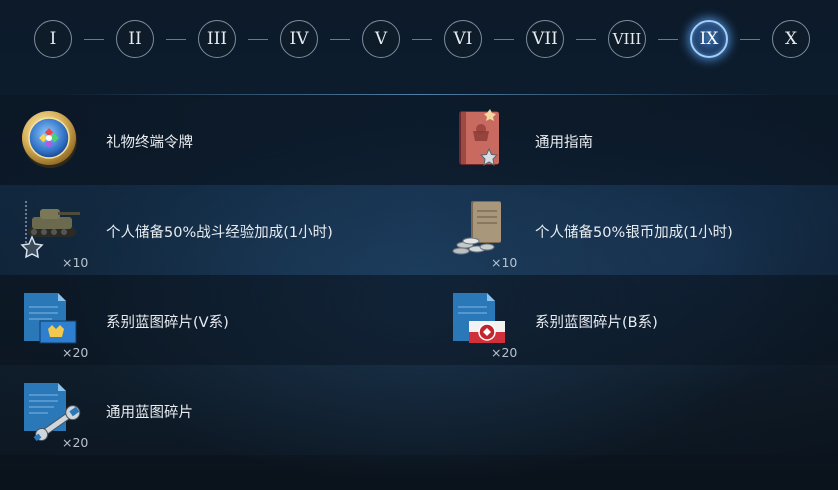  What do you see at coordinates (50, 139) in the screenshot?
I see `gift-token-medal-icon` at bounding box center [50, 139].